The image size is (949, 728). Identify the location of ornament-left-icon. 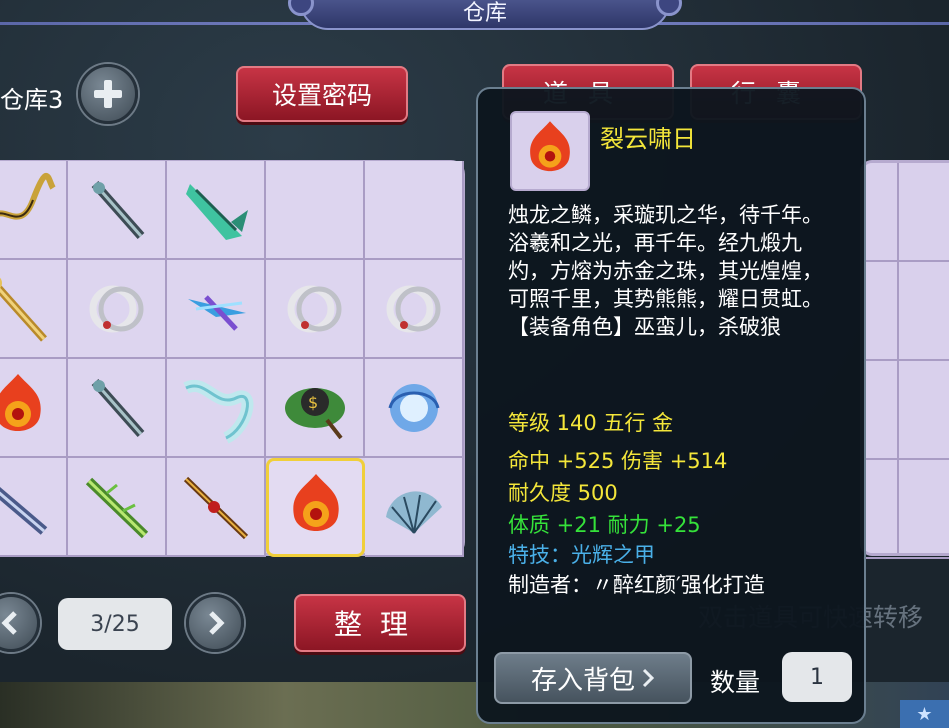
(301, 8).